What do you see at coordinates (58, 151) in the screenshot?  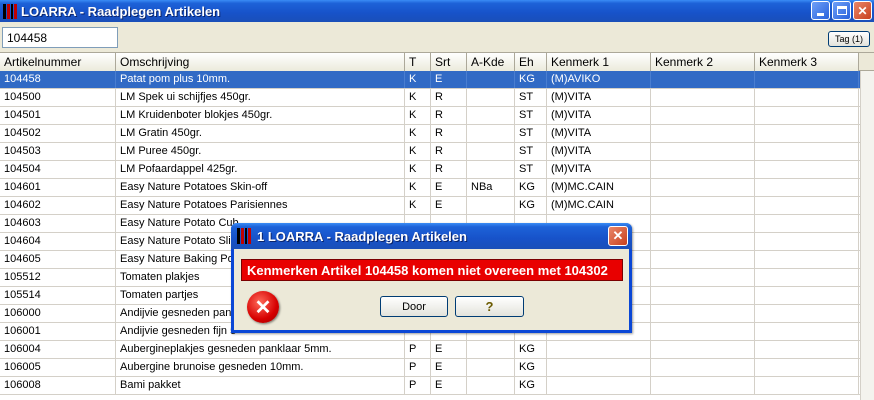 I see `table-cell: 104503` at bounding box center [58, 151].